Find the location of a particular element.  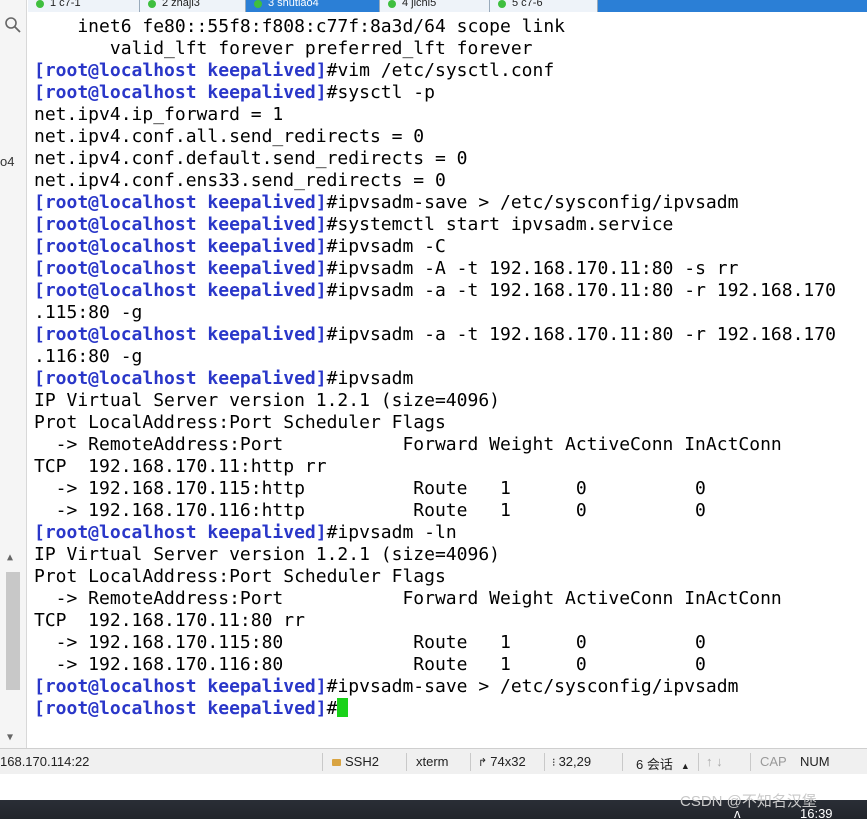

line-text: #vim /etc/sysctl.conf is located at coordinates (440, 70).